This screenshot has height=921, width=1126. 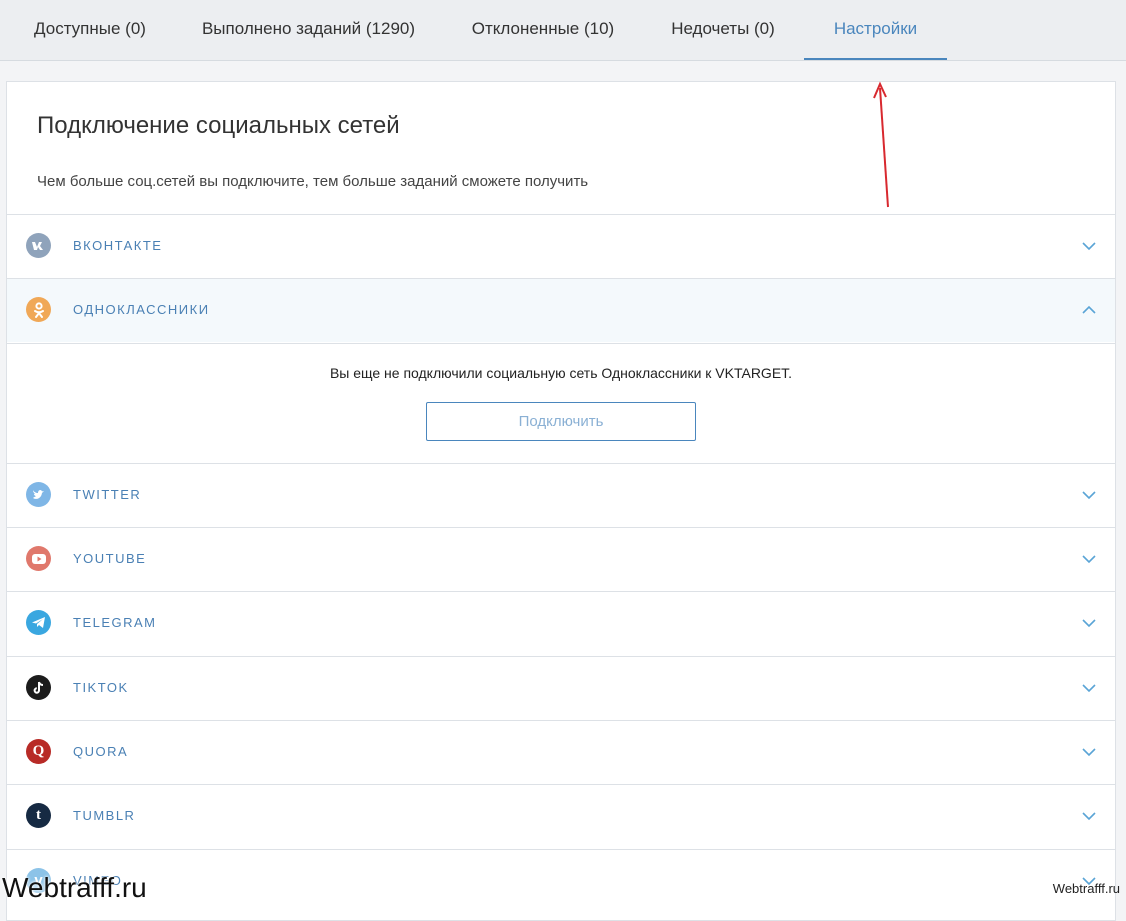 I want to click on tab-settings: Настройки, so click(x=875, y=30).